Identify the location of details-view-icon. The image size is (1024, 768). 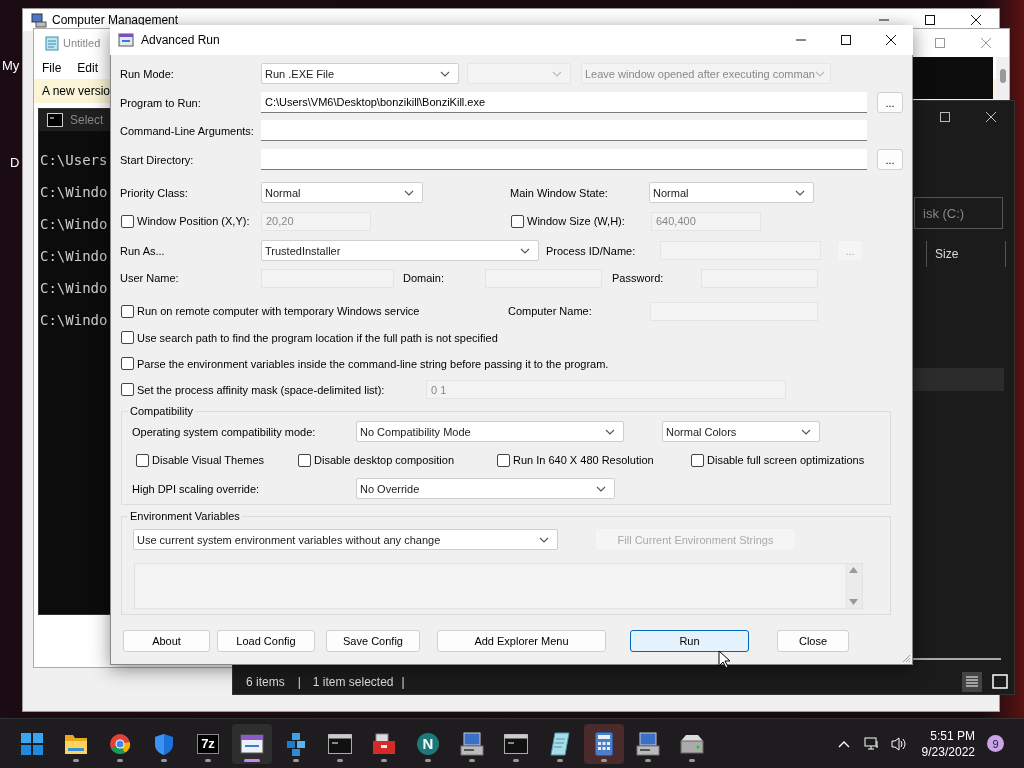
(972, 681).